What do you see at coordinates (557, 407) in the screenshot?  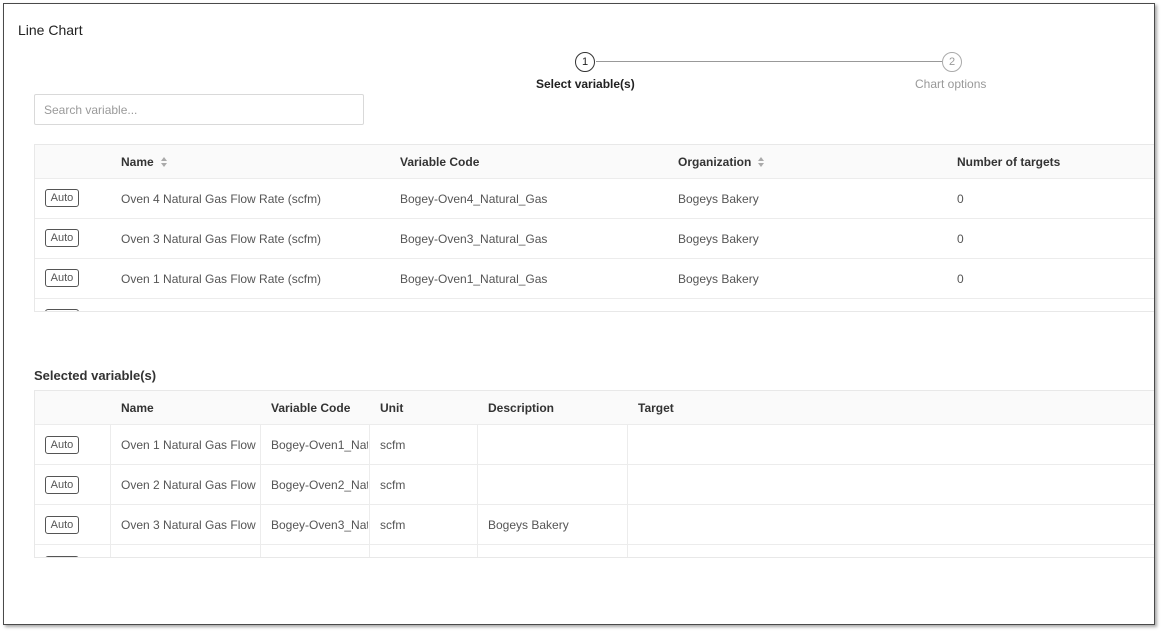 I see `column-header-description: Description` at bounding box center [557, 407].